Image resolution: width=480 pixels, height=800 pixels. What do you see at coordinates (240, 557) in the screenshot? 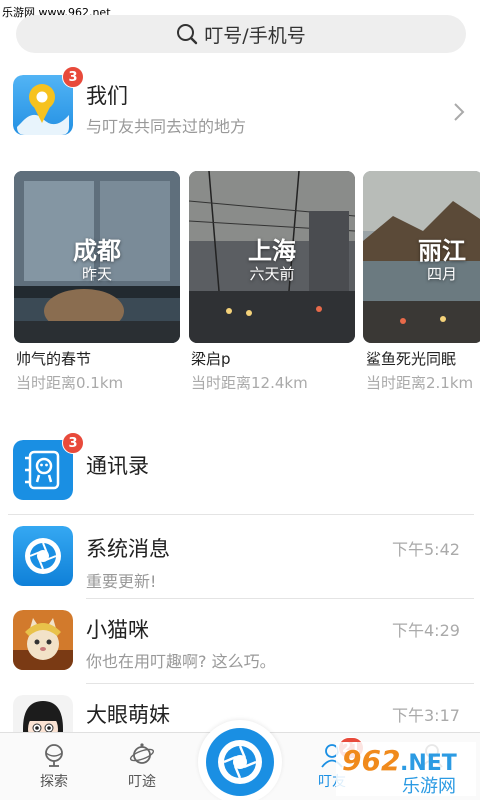
I see `message-row-system: 系统消息 重要更新! 下午5:42` at bounding box center [240, 557].